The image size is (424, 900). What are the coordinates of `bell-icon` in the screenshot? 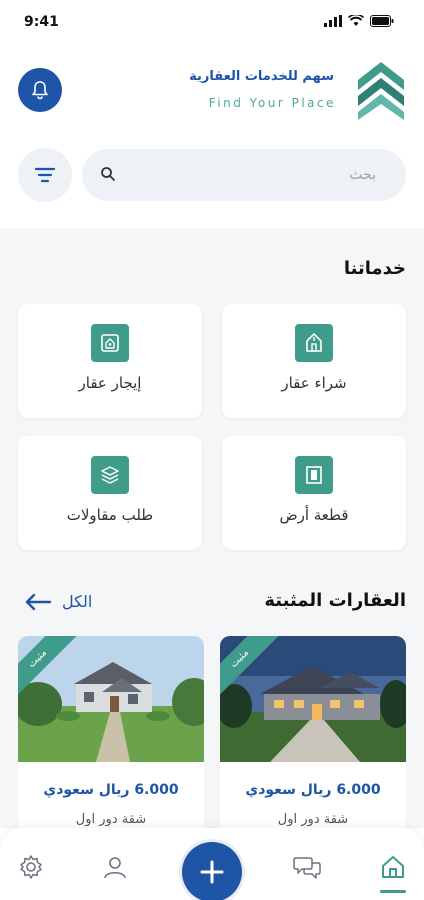 It's located at (40, 90).